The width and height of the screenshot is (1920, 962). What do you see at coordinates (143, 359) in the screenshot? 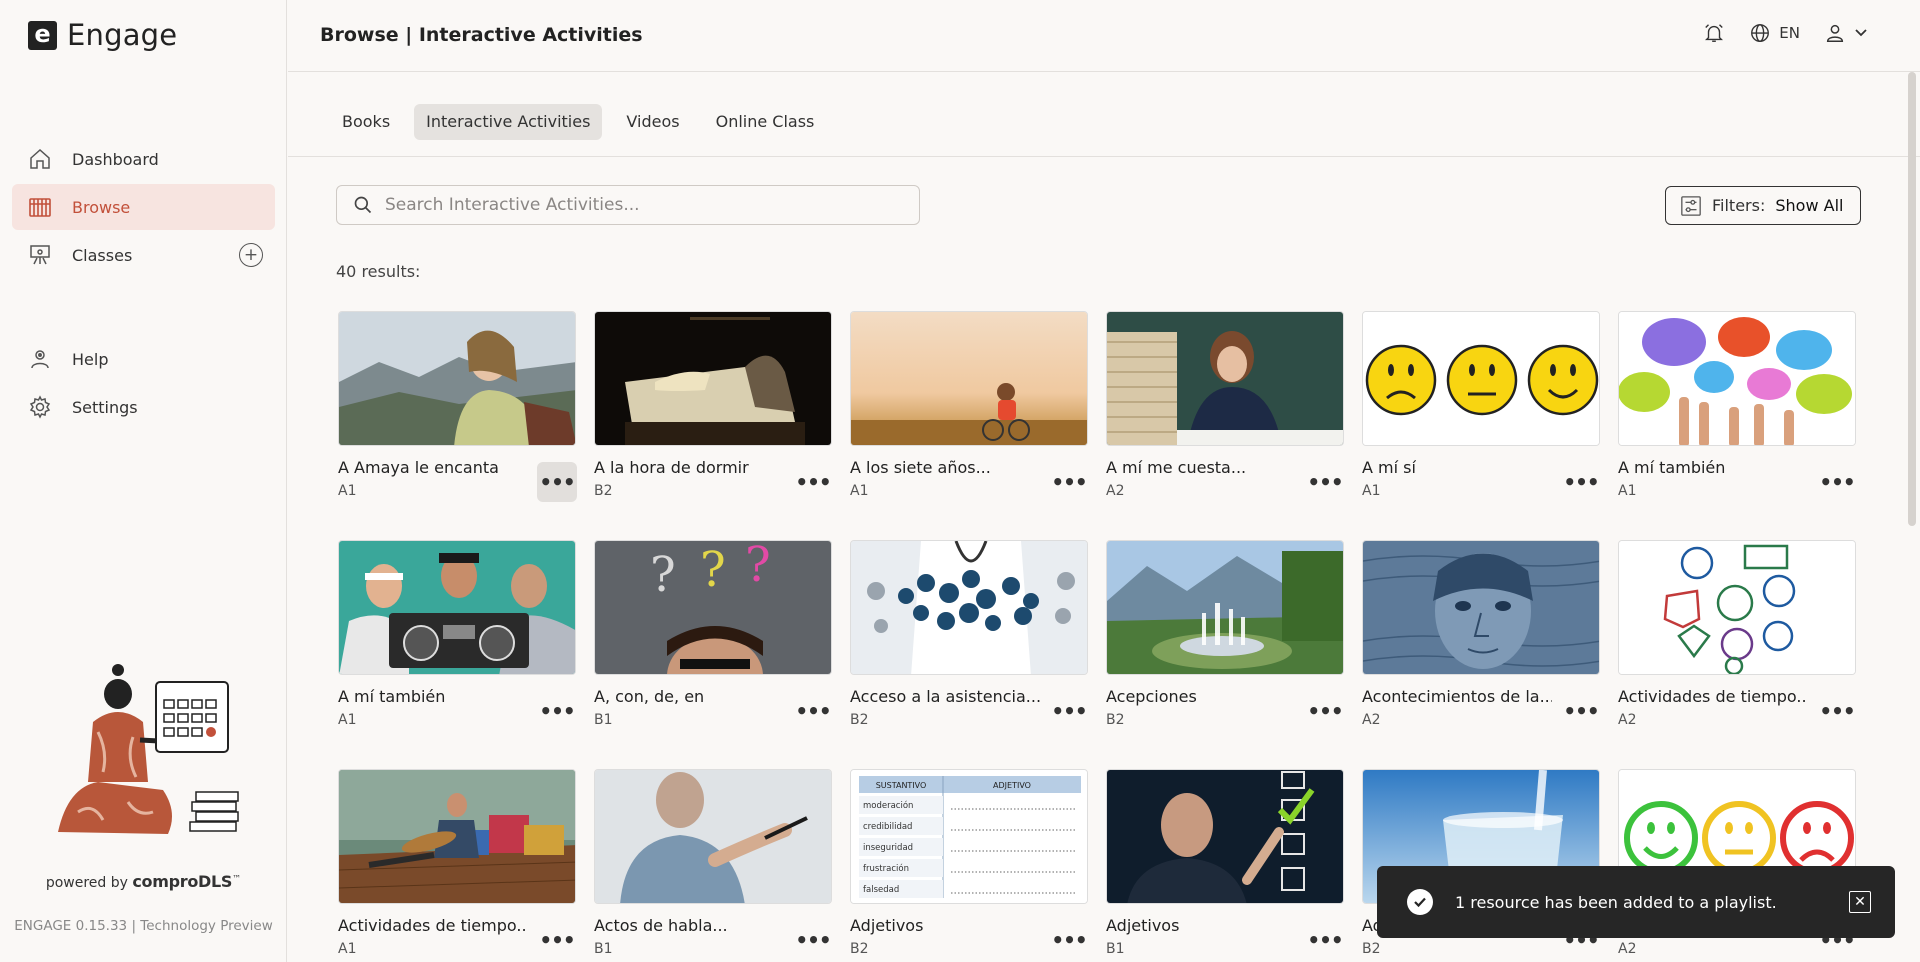
I see `sidebar-item-help: Help` at bounding box center [143, 359].